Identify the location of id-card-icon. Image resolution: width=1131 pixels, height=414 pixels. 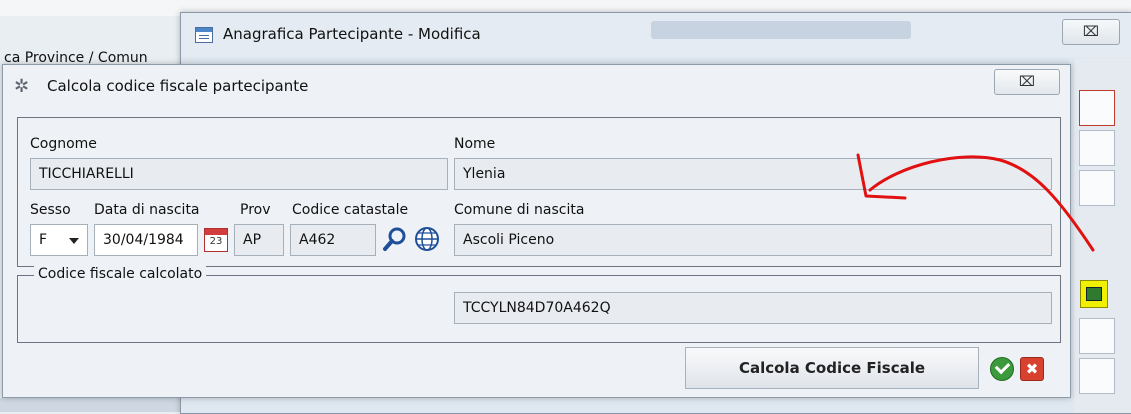
(1094, 294).